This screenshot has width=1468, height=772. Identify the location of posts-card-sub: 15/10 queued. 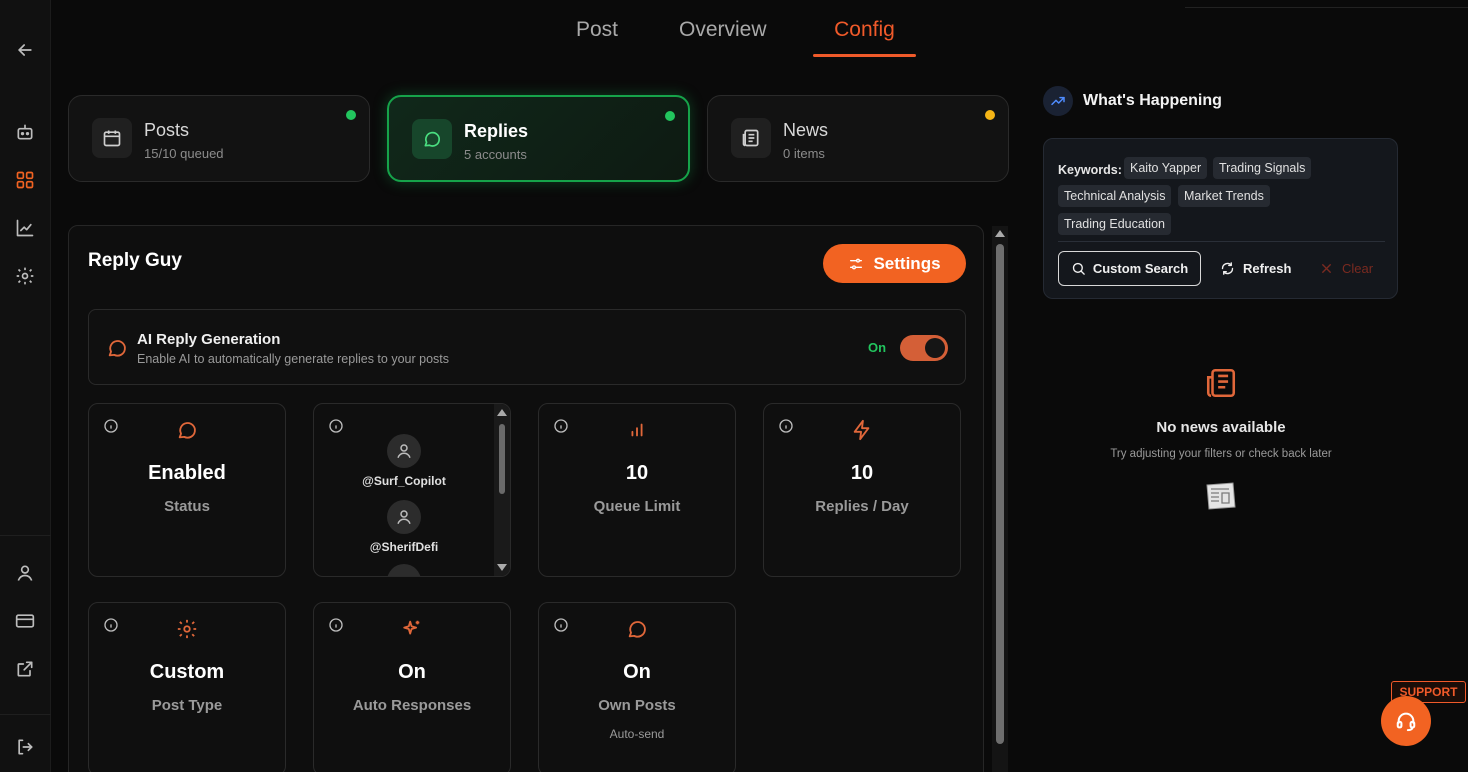
(184, 153).